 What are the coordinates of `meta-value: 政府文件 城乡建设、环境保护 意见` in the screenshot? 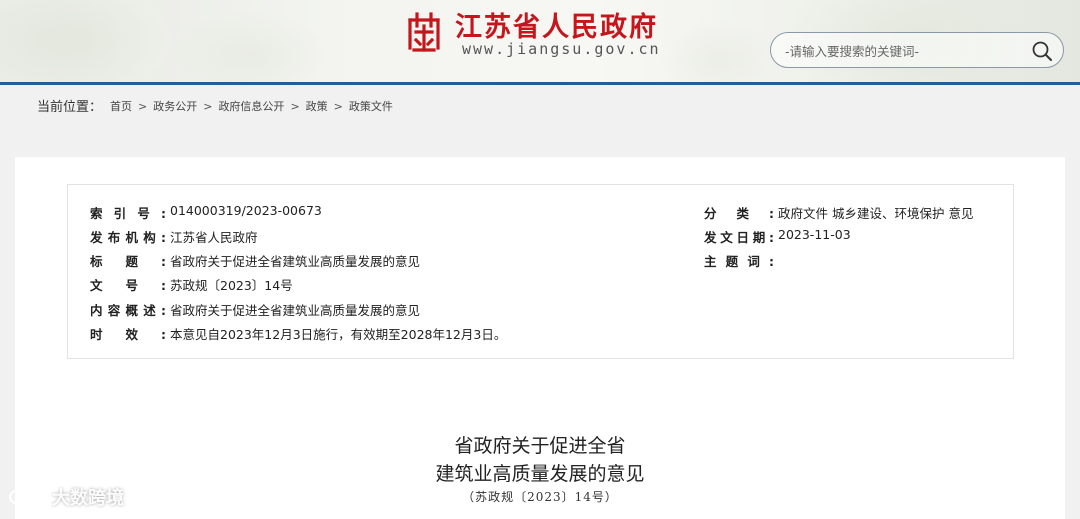 It's located at (876, 213).